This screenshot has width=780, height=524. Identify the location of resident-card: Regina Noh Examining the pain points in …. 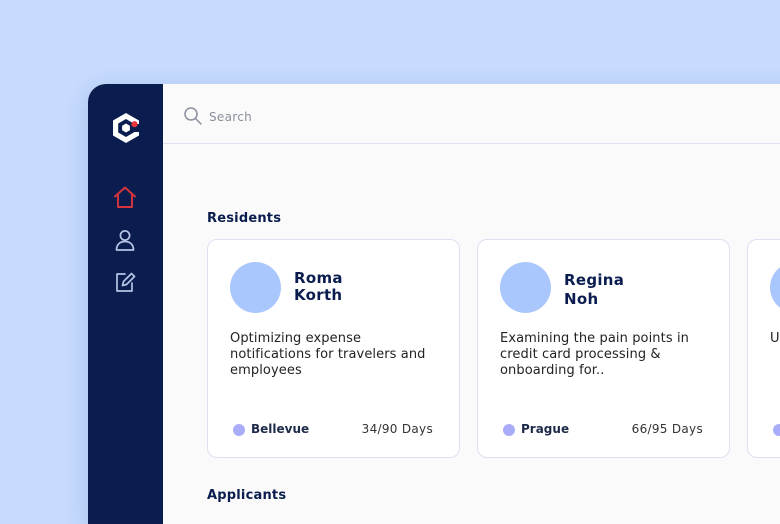
(603, 348).